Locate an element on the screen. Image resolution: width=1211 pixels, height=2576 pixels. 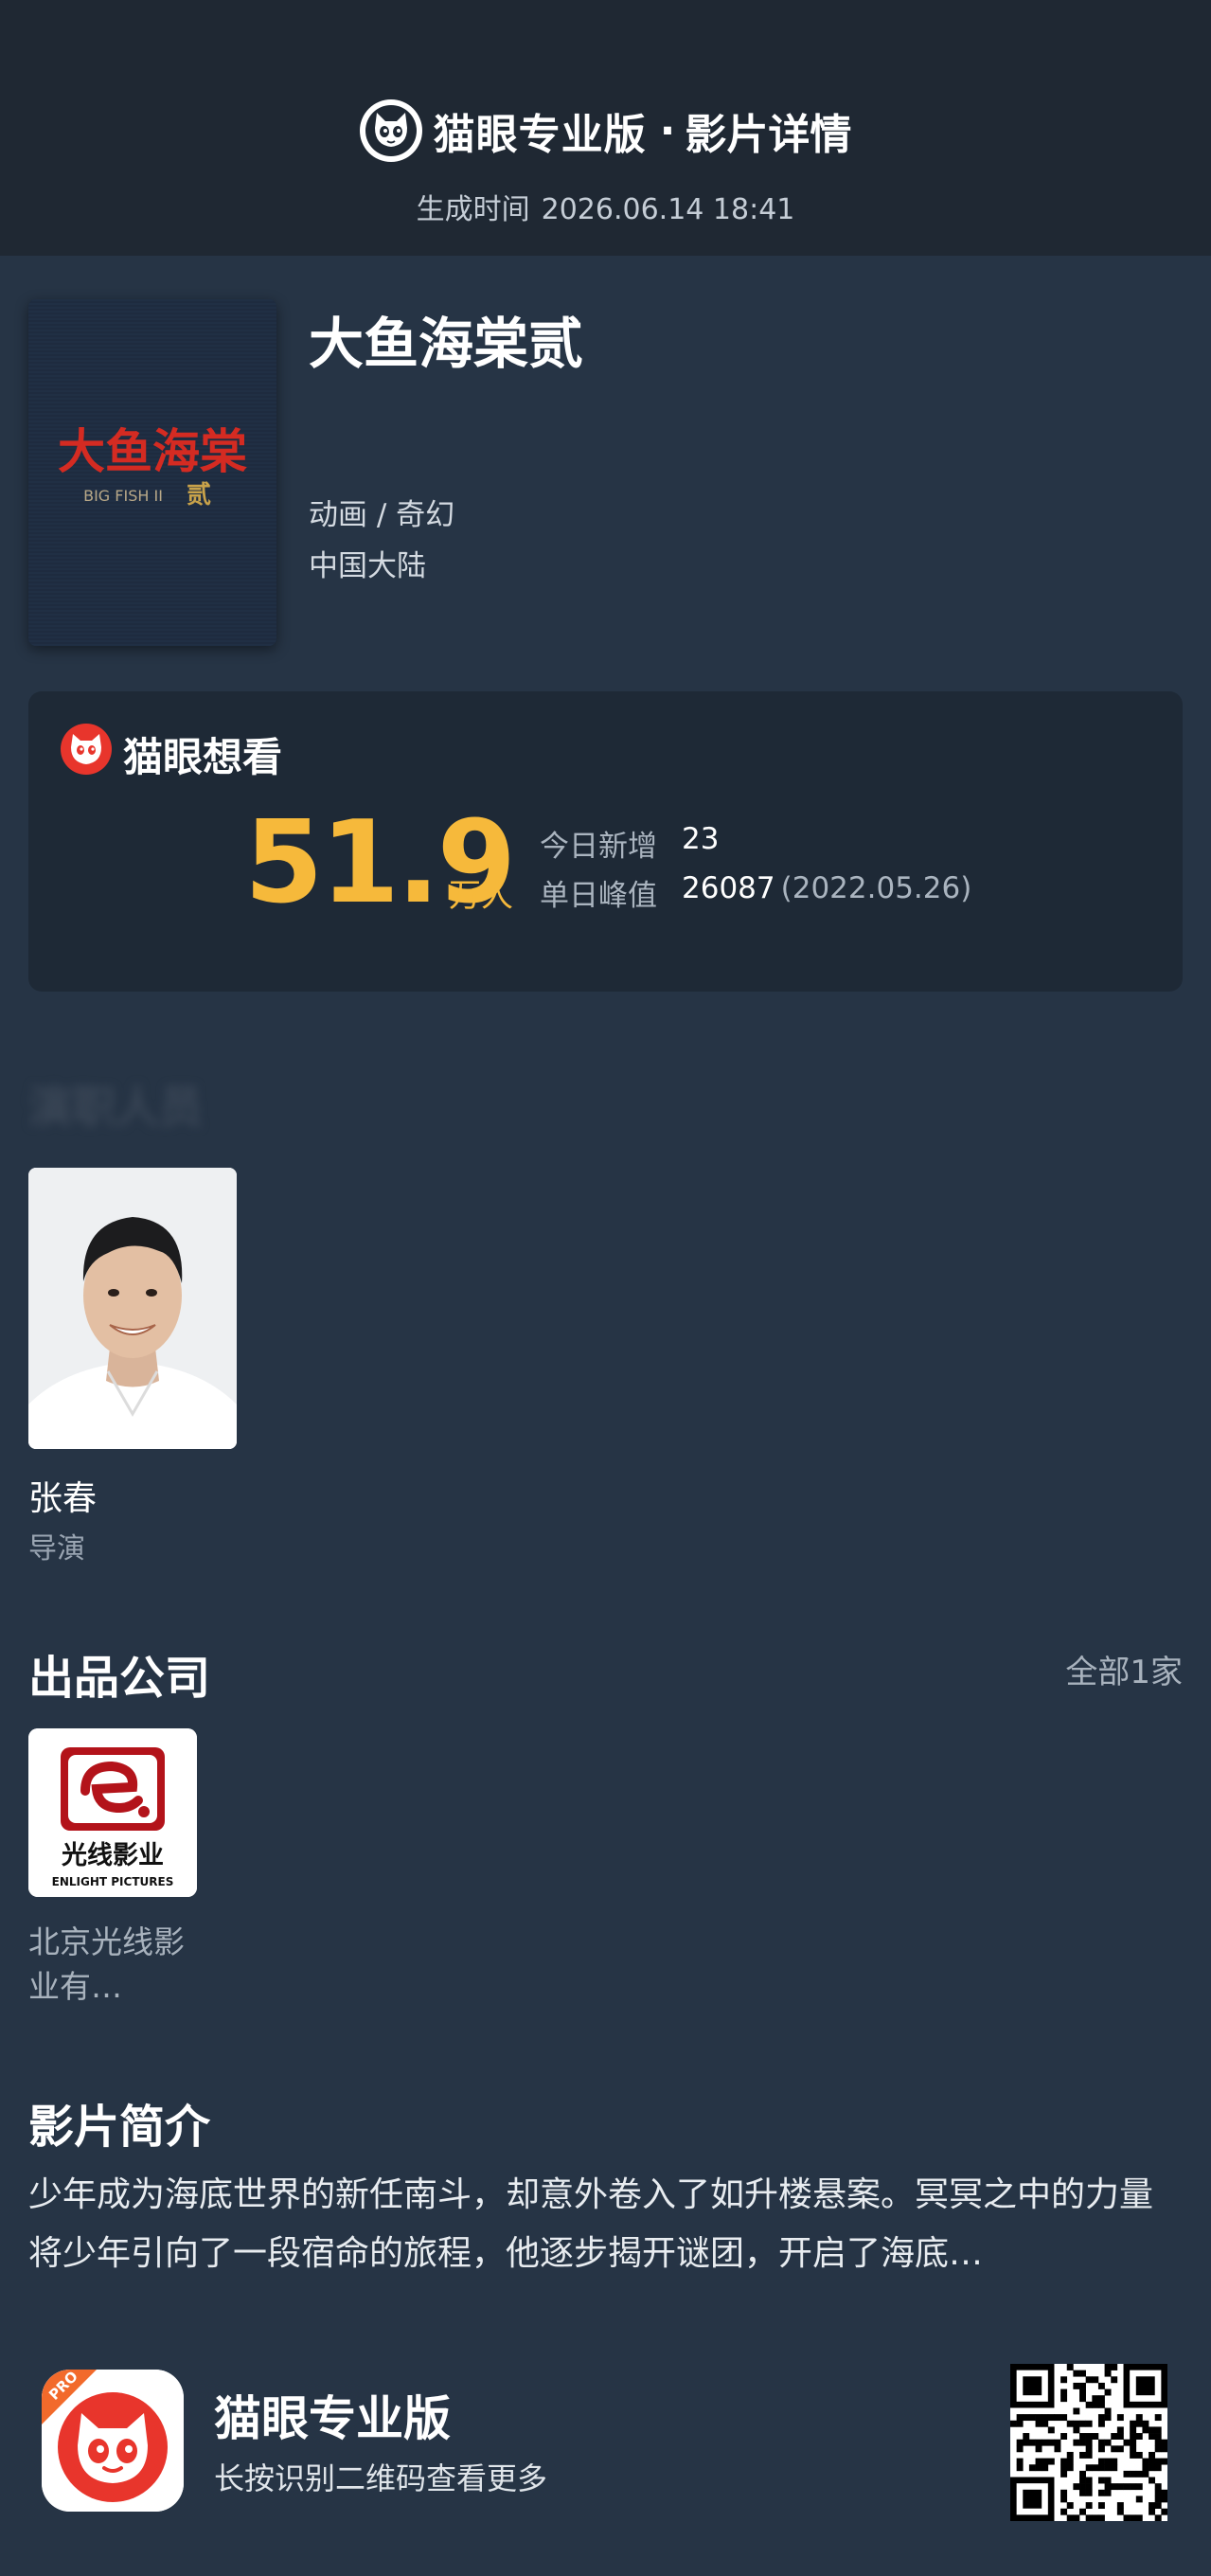
want-to-see-unit: 万人 is located at coordinates (481, 896).